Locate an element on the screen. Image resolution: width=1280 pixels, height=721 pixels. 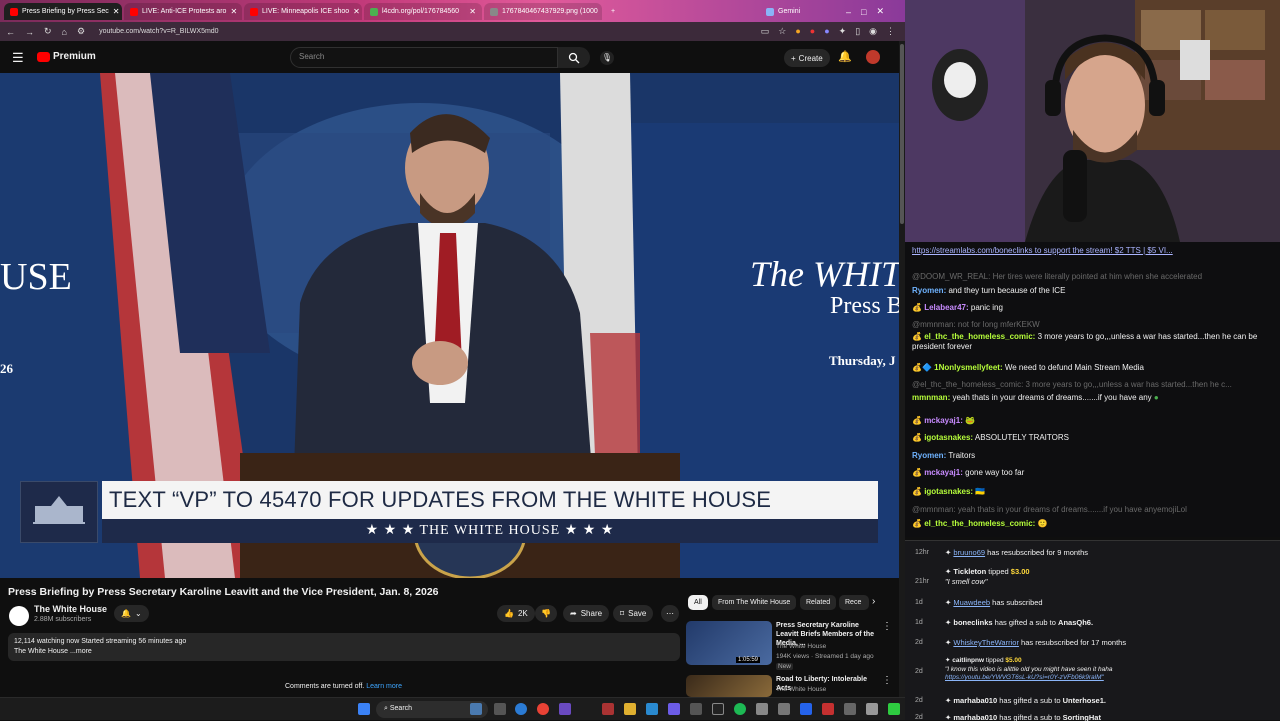
browser-tab: 1767840467437929.png (1000✕ is located at coordinates (543, 11).